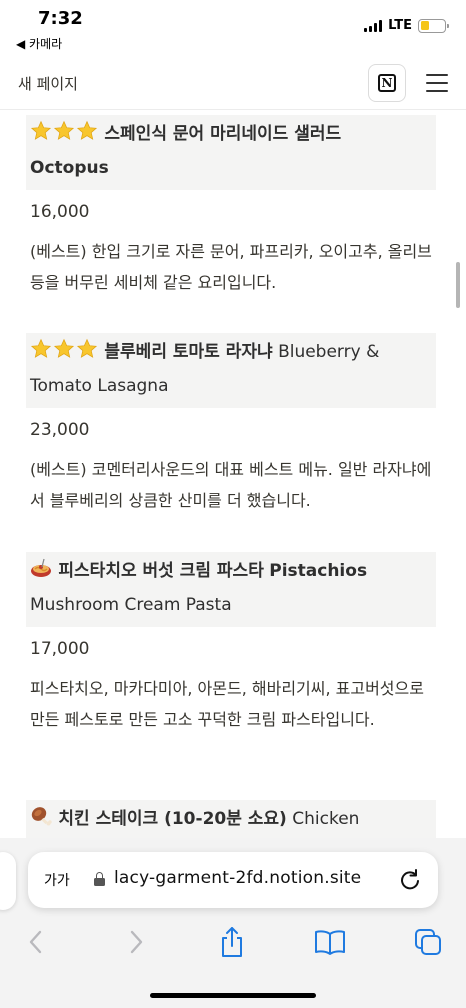  What do you see at coordinates (223, 134) in the screenshot?
I see `item-title-korean: 스페인식 문어 마리네이드 샐러드` at bounding box center [223, 134].